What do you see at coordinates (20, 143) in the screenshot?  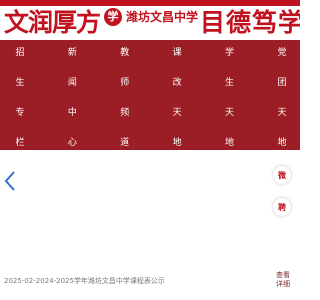 I see `nav-char: 栏` at bounding box center [20, 143].